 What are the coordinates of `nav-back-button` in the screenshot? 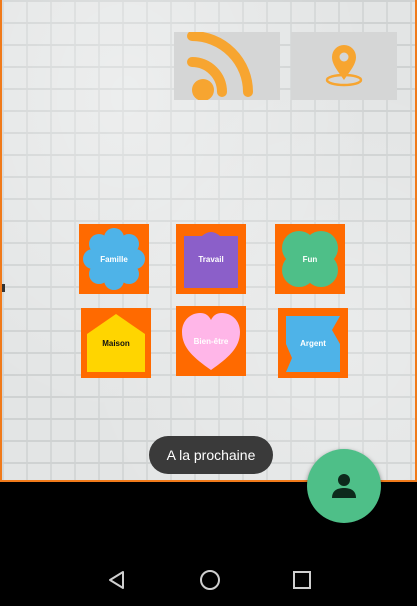 It's located at (117, 580).